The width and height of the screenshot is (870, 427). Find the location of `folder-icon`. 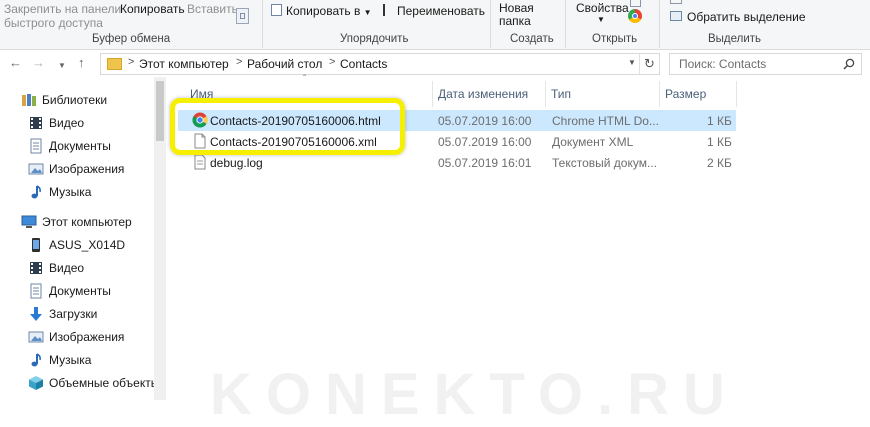

folder-icon is located at coordinates (114, 64).